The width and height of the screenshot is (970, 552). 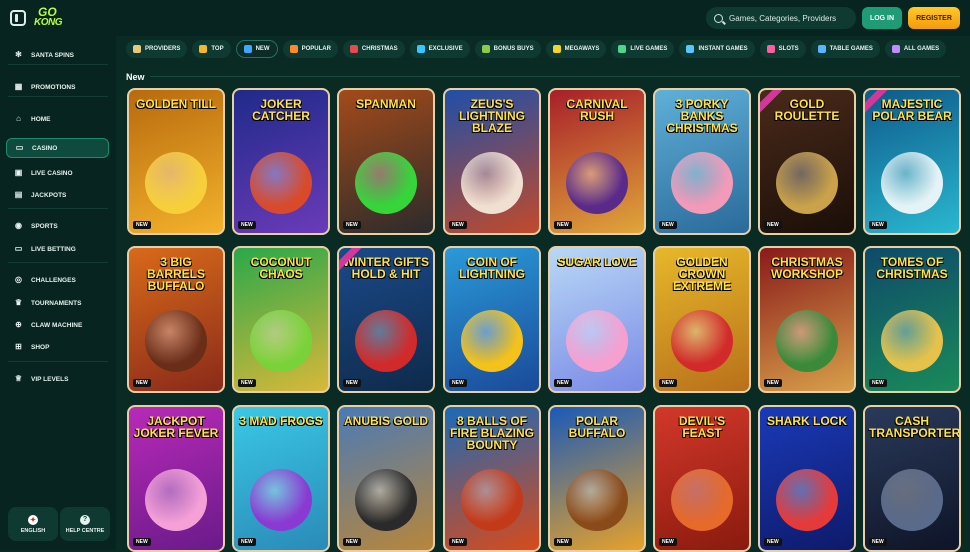 I want to click on sidebar-item-casino: ▭ CASINO, so click(x=57, y=148).